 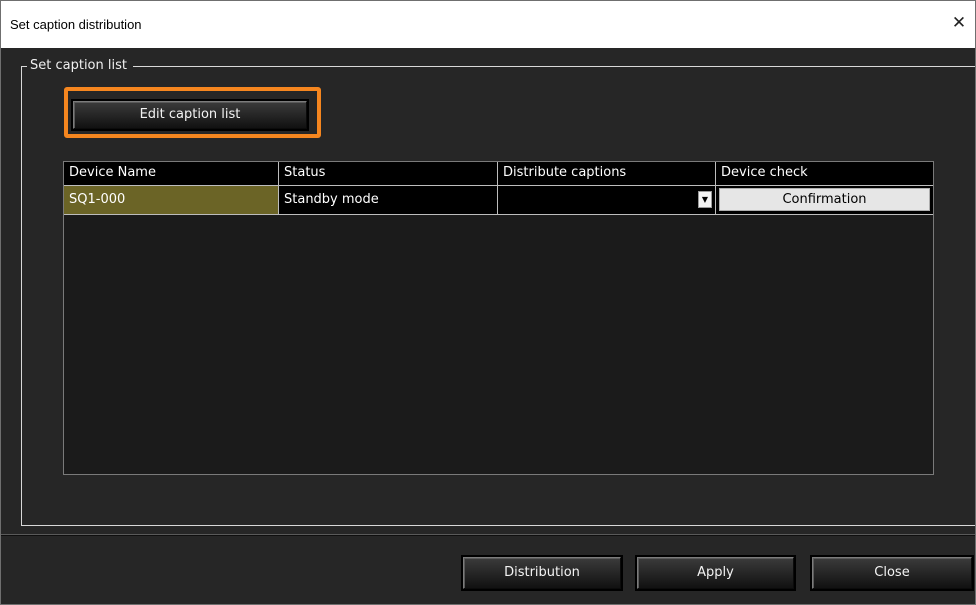 I want to click on column-header-distribute-captions: Distribute captions, so click(x=607, y=173).